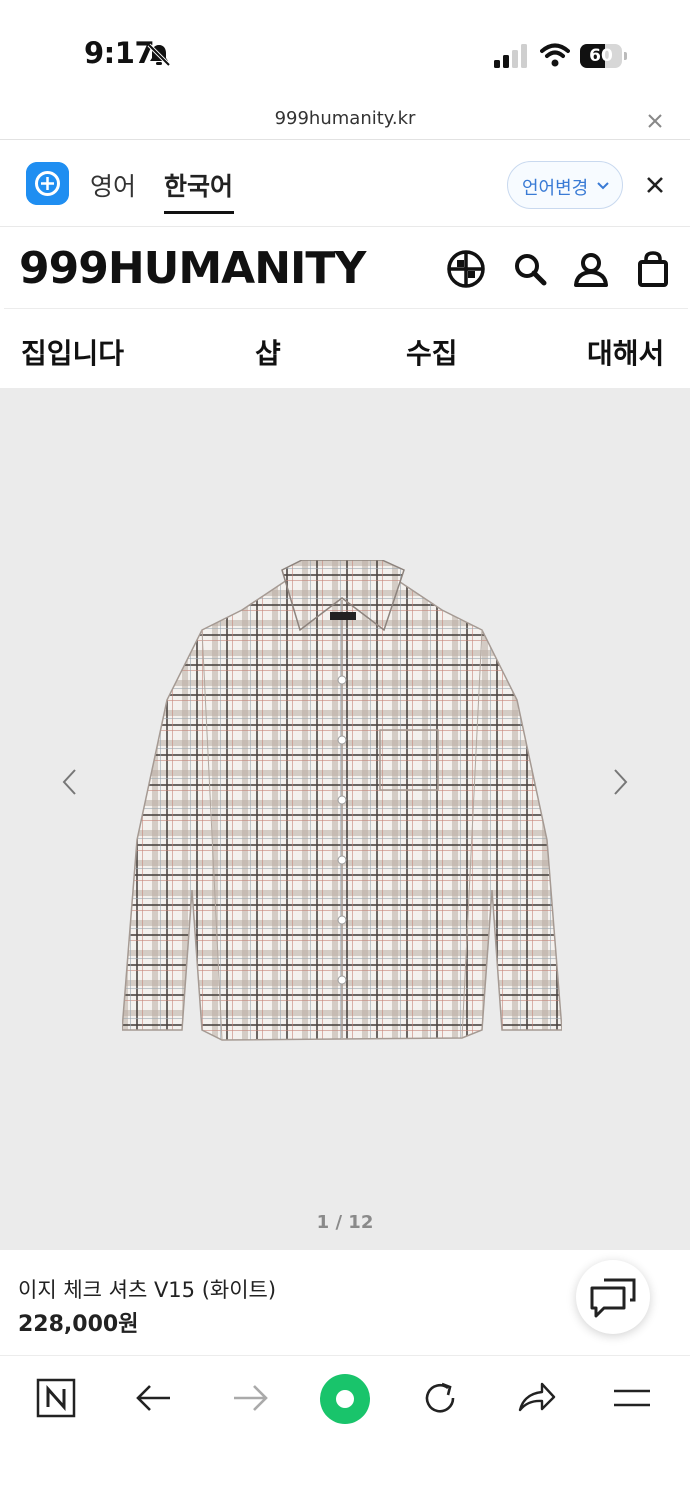 This screenshot has height=1500, width=690. I want to click on green-home-button, so click(345, 1399).